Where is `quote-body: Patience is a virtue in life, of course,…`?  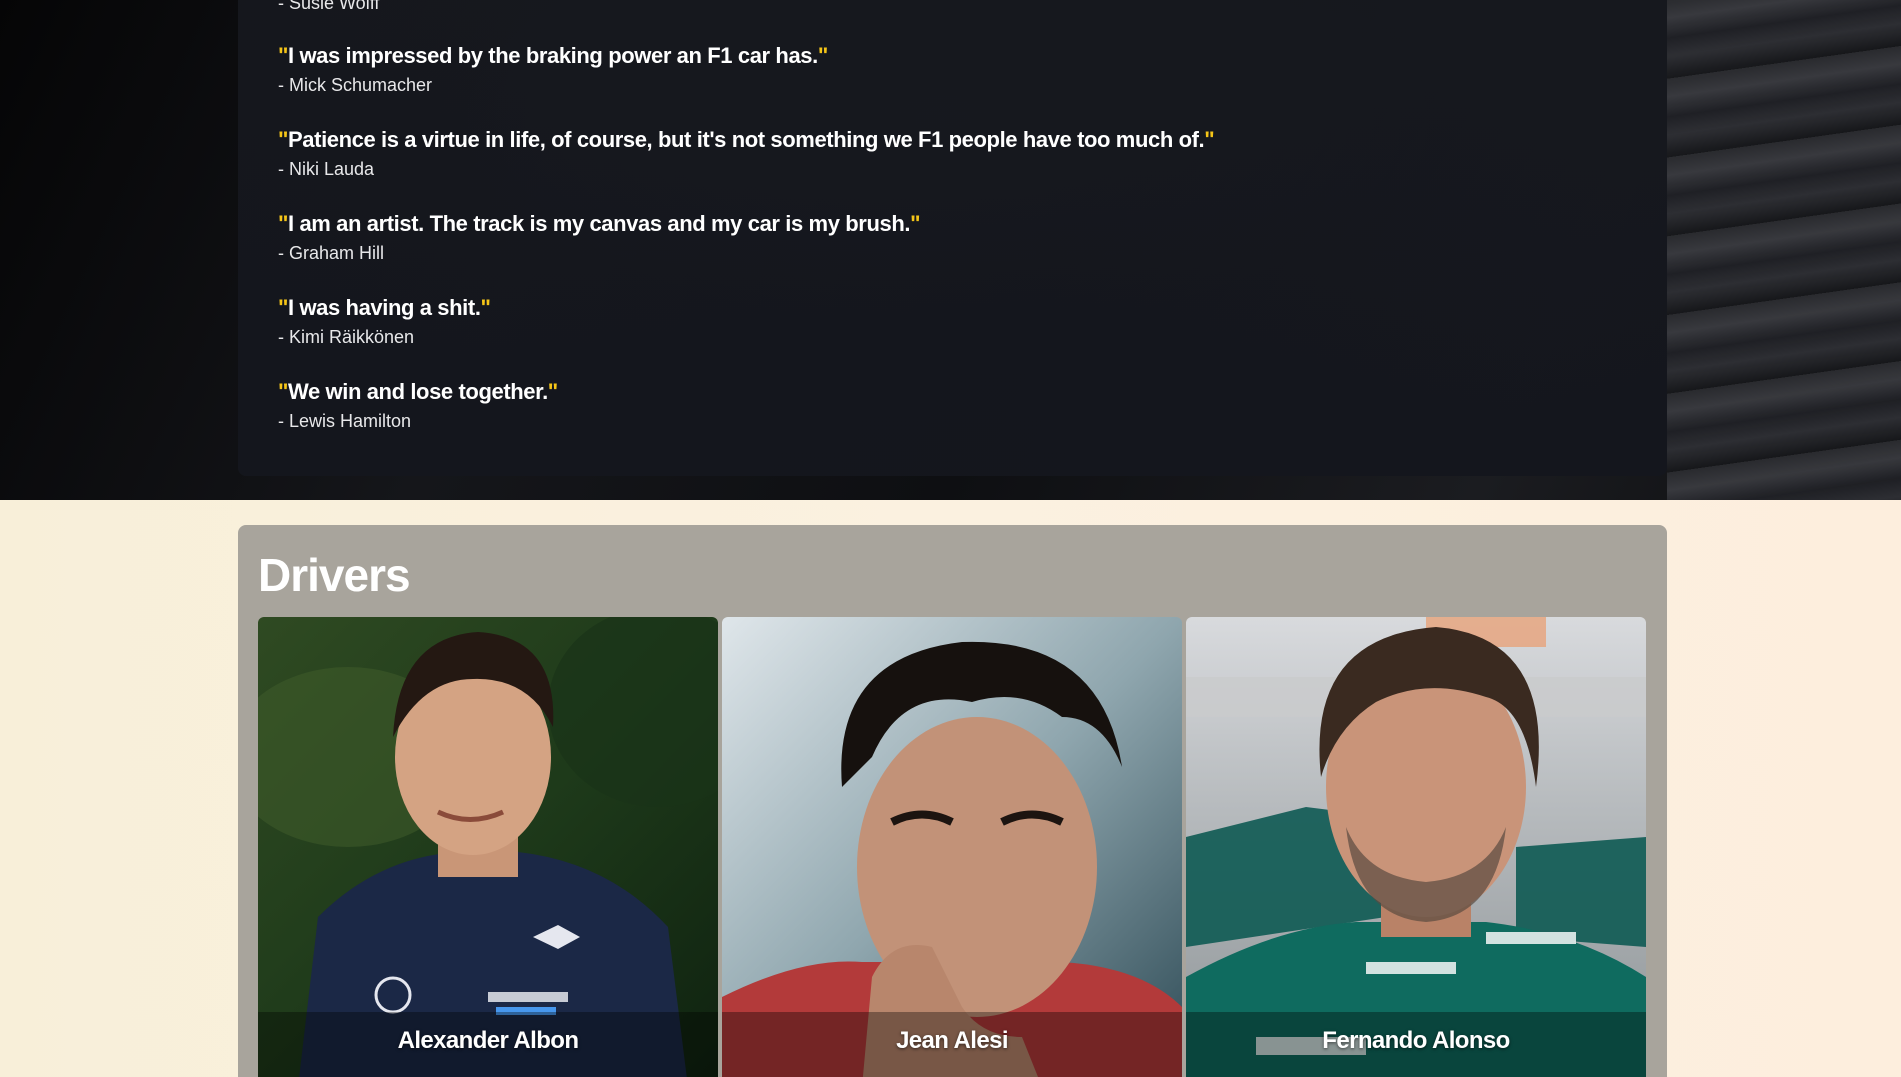 quote-body: Patience is a virtue in life, of course,… is located at coordinates (746, 139).